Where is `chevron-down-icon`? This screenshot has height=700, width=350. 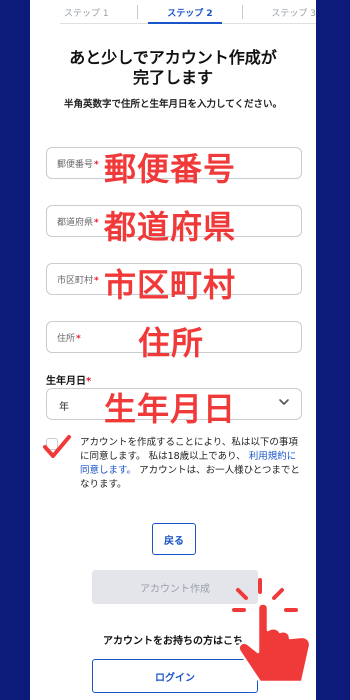
chevron-down-icon is located at coordinates (284, 402).